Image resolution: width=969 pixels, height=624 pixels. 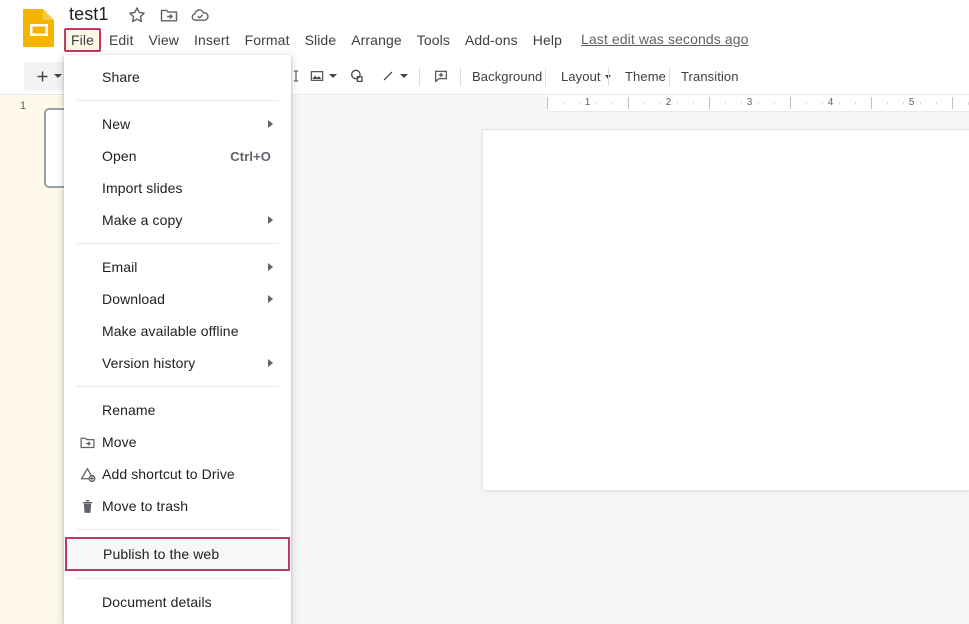 I want to click on file-menu-item-email: Email, so click(x=177, y=267).